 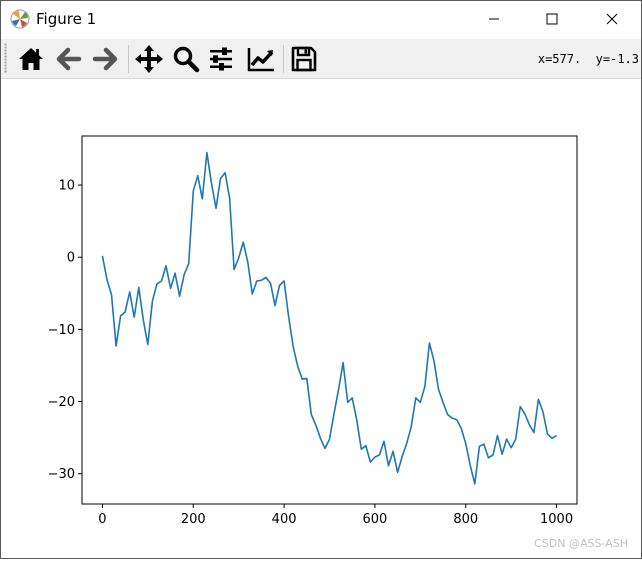 I want to click on arrow-left-icon, so click(x=69, y=59).